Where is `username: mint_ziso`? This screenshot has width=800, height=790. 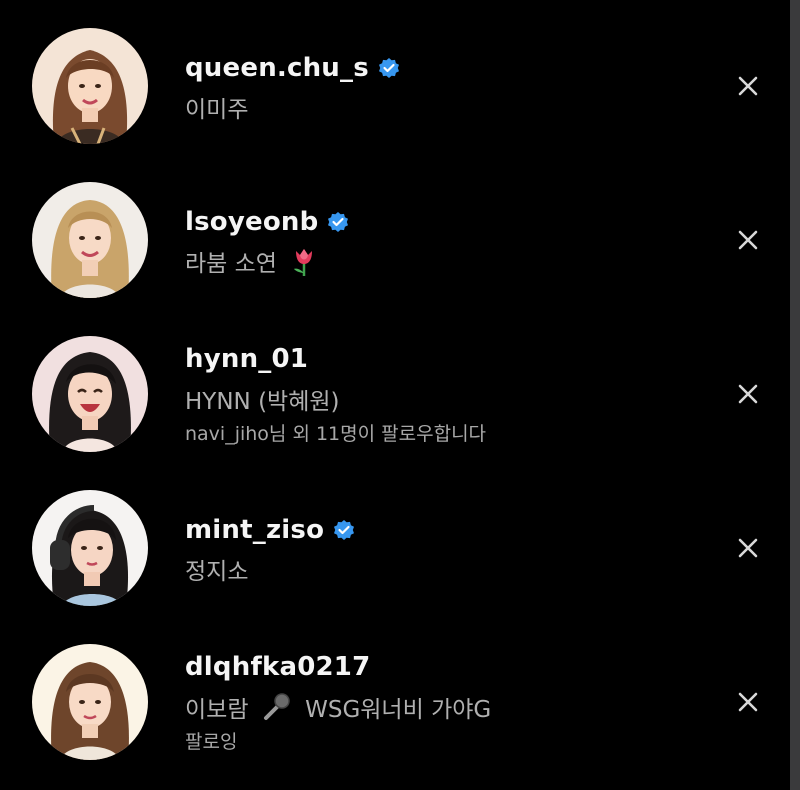 username: mint_ziso is located at coordinates (254, 530).